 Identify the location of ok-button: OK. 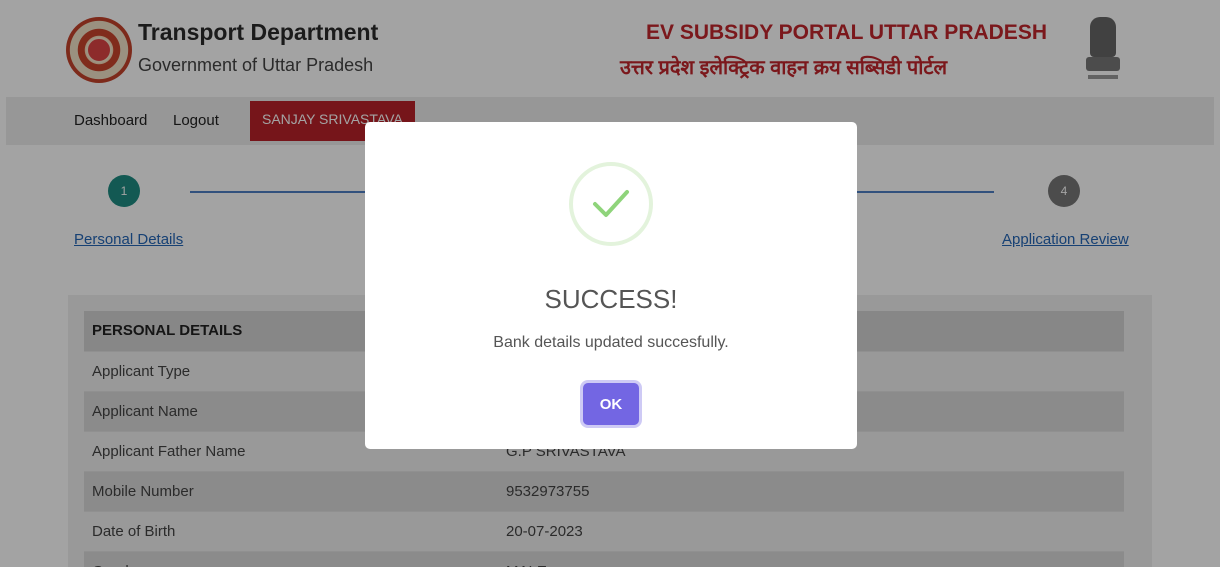
(611, 404).